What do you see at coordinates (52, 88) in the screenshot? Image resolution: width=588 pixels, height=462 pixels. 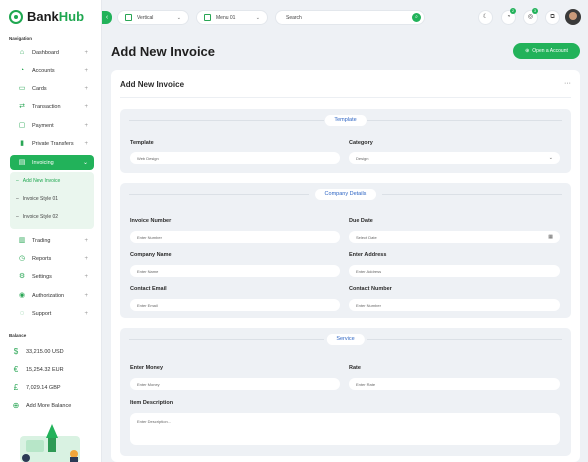 I see `sidebar-item-cards: ▭ Cards +` at bounding box center [52, 88].